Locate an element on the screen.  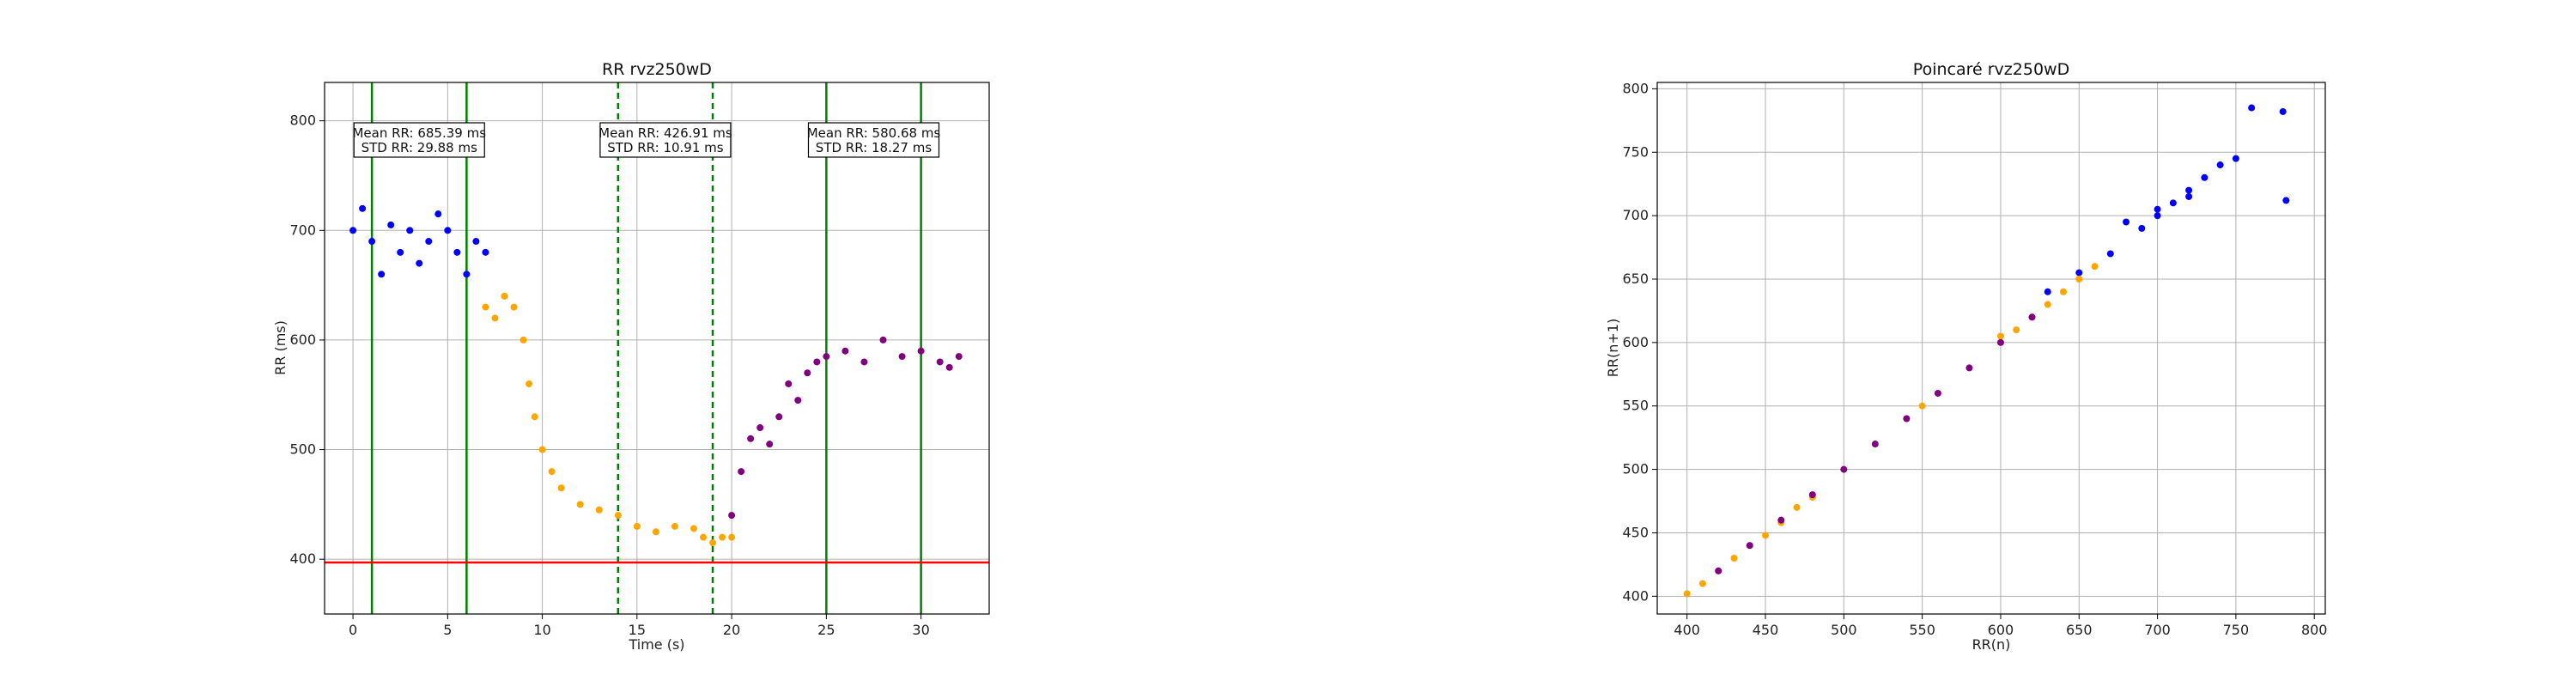
poincare-chart-title: Poincaré rvz250wD is located at coordinates (1991, 69).